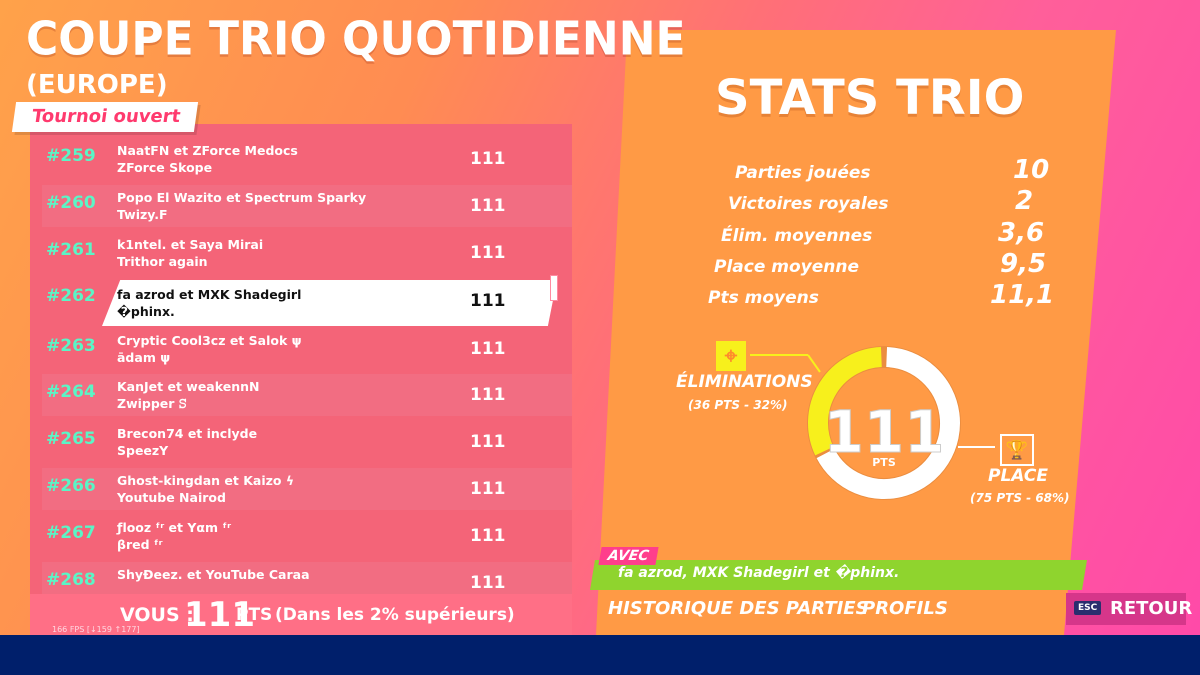 This screenshot has width=1200, height=675. Describe the element at coordinates (1017, 450) in the screenshot. I see `trophy-icon: 🏆` at that location.